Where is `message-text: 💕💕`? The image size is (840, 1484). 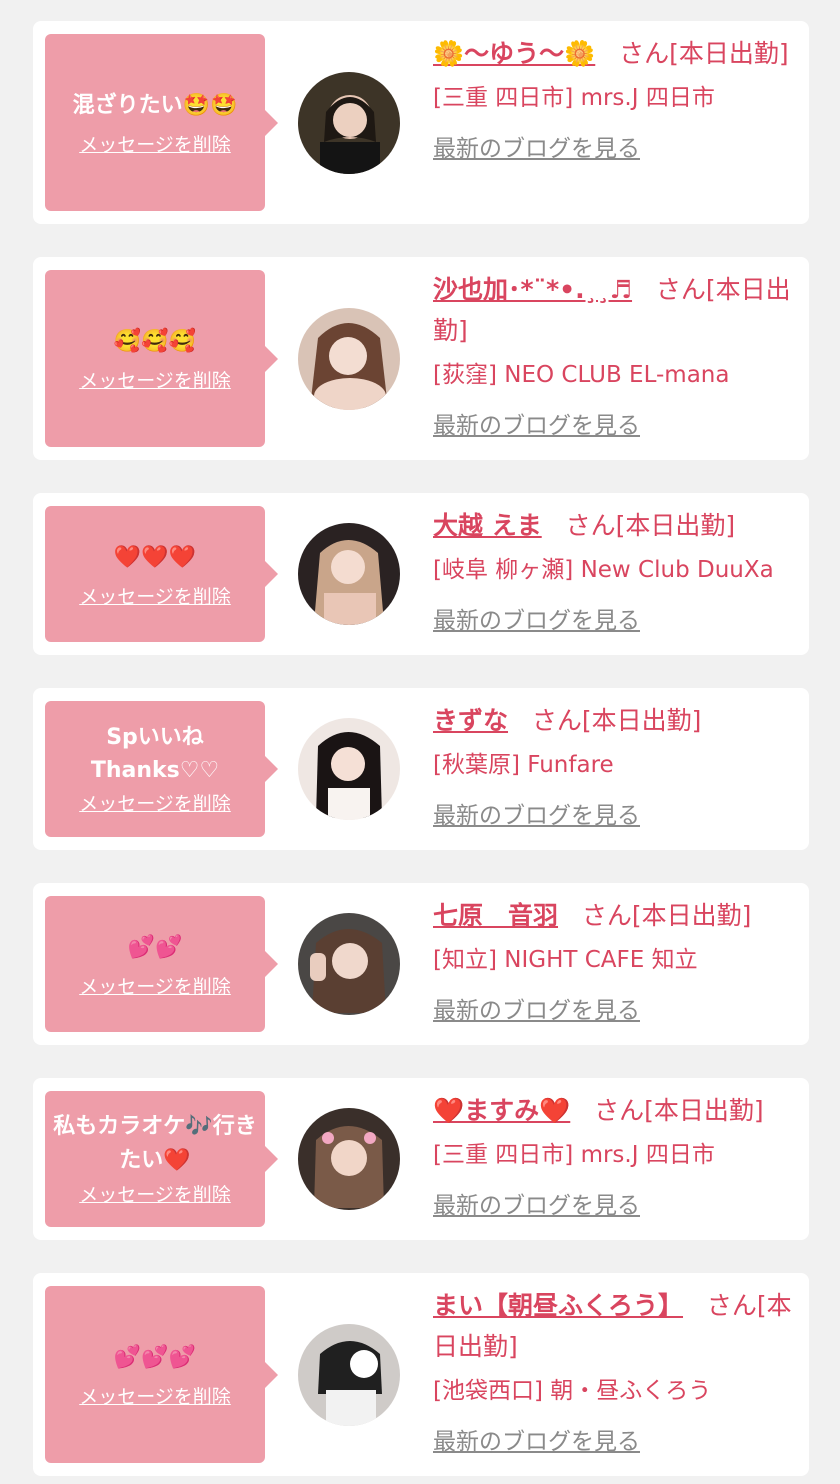 message-text: 💕💕 is located at coordinates (155, 947).